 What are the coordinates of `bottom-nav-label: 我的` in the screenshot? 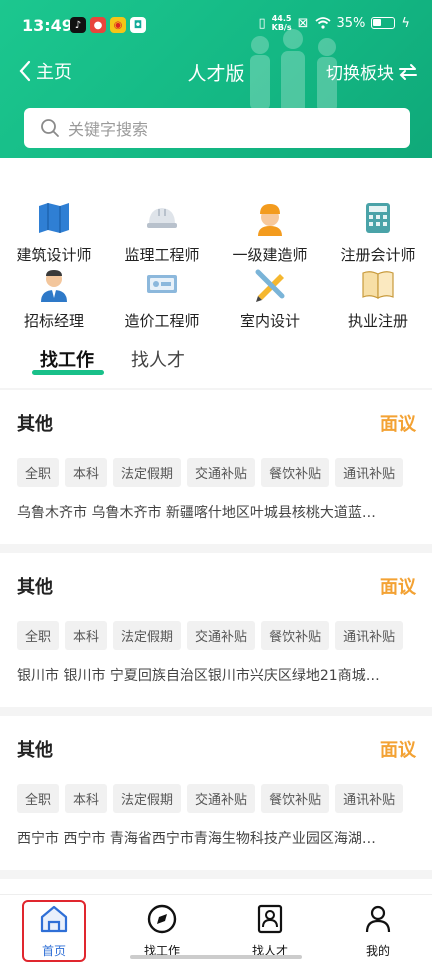 It's located at (377, 951).